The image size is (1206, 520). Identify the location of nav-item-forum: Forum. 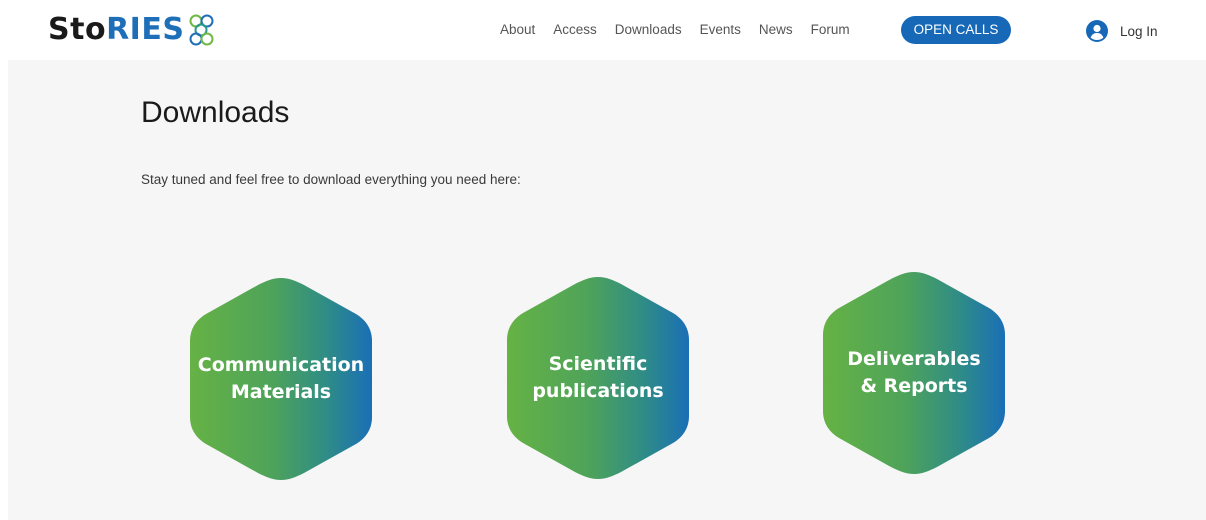
(830, 30).